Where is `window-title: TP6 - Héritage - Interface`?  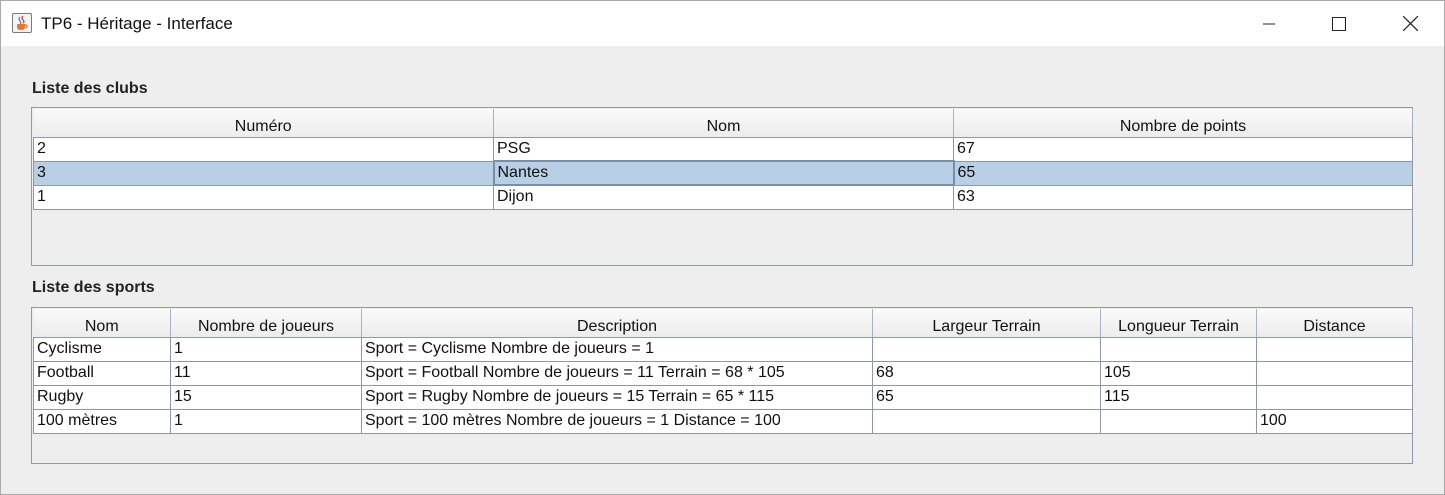 window-title: TP6 - Héritage - Interface is located at coordinates (137, 23).